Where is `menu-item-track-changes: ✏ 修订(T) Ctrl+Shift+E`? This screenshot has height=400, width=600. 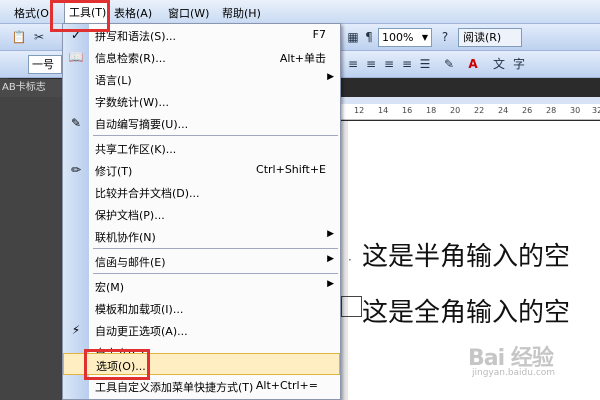 menu-item-track-changes: ✏ 修订(T) Ctrl+Shift+E is located at coordinates (201, 170).